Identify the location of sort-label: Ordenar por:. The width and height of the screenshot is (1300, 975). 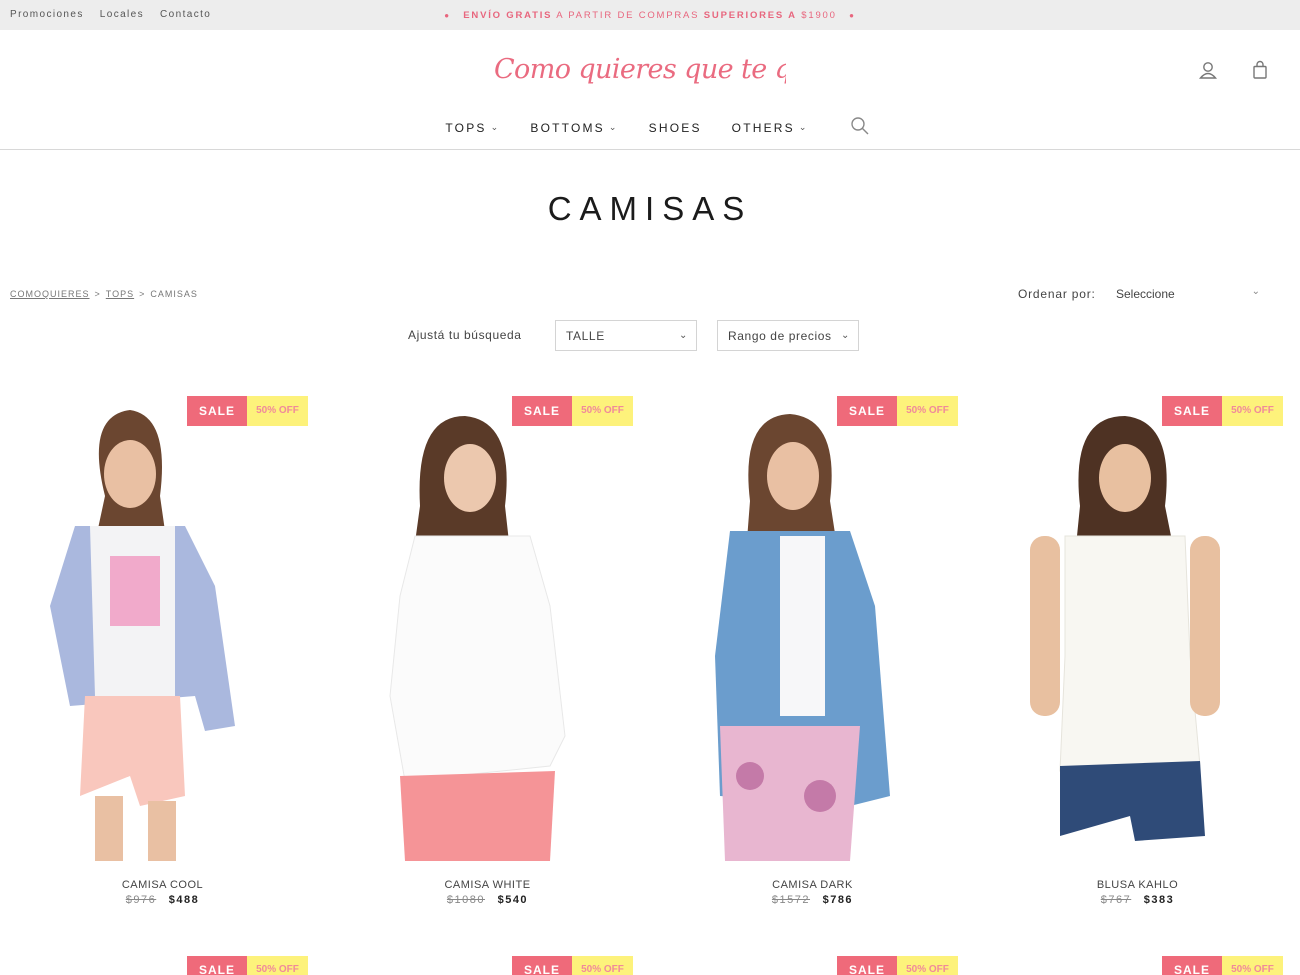
(1057, 294).